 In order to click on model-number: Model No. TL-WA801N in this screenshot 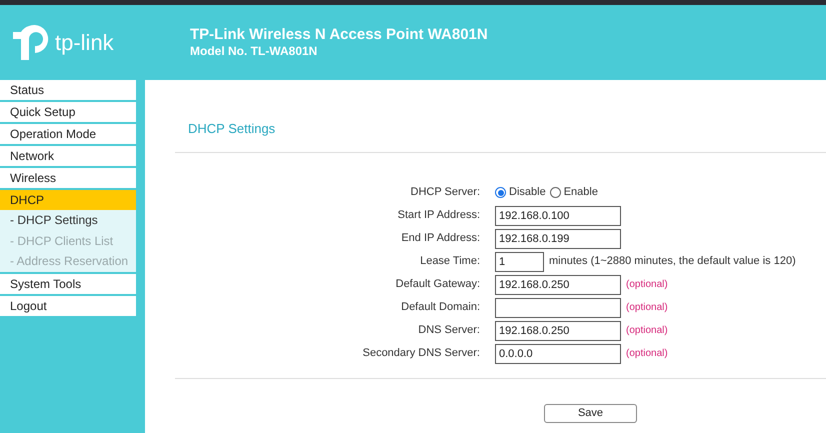, I will do `click(254, 51)`.